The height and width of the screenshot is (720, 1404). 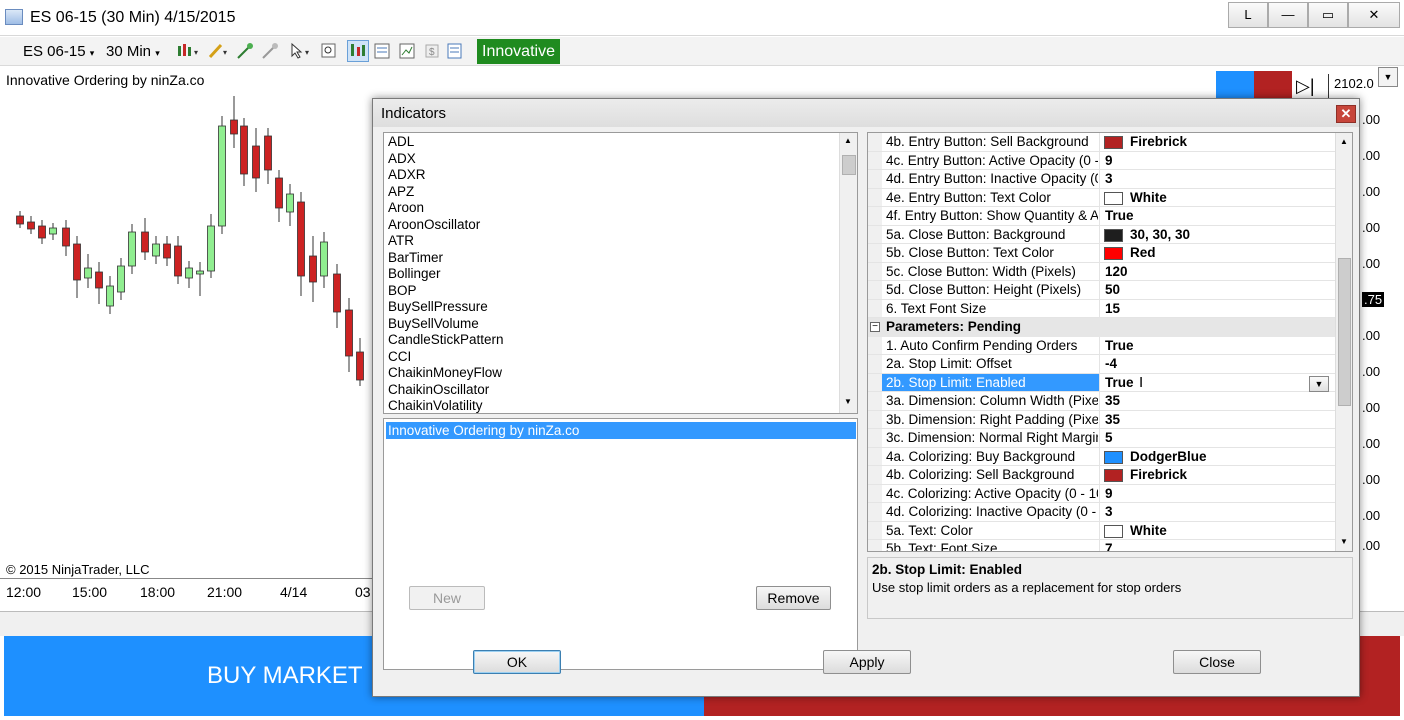 I want to click on indicator-list-item: Bollinger, so click(x=414, y=273).